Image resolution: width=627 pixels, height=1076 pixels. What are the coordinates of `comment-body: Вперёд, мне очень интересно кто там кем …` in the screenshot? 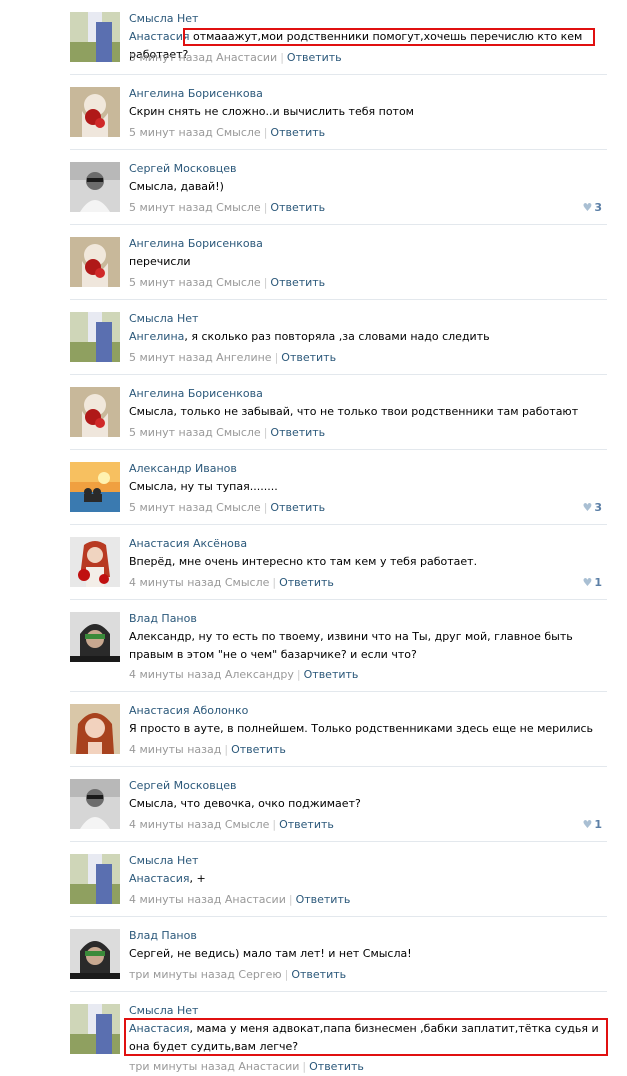 It's located at (303, 561).